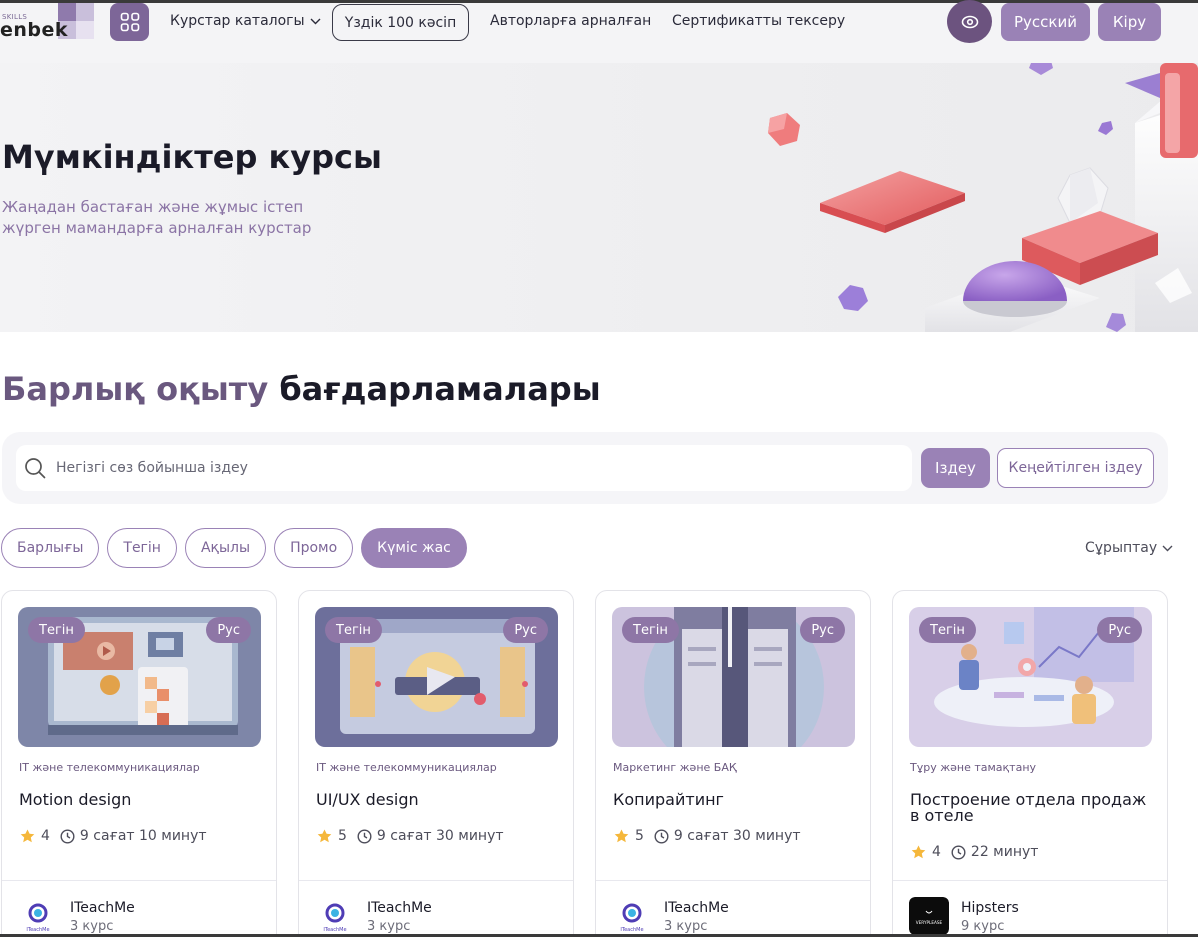 The height and width of the screenshot is (937, 1198). I want to click on eye-icon, so click(969, 21).